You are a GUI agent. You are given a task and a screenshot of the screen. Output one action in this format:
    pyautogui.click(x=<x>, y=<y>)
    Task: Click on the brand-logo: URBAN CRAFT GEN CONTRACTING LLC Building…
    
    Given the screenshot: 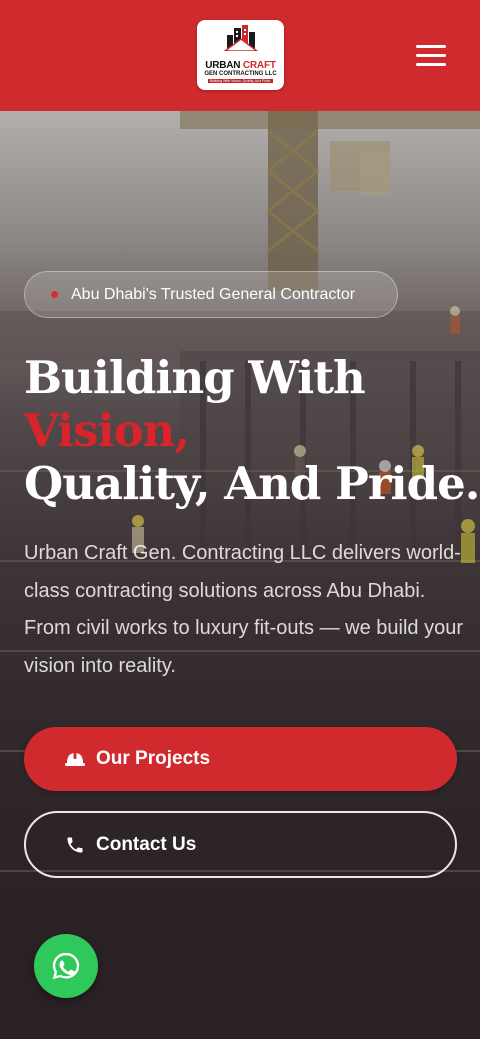 What is the action you would take?
    pyautogui.click(x=240, y=55)
    